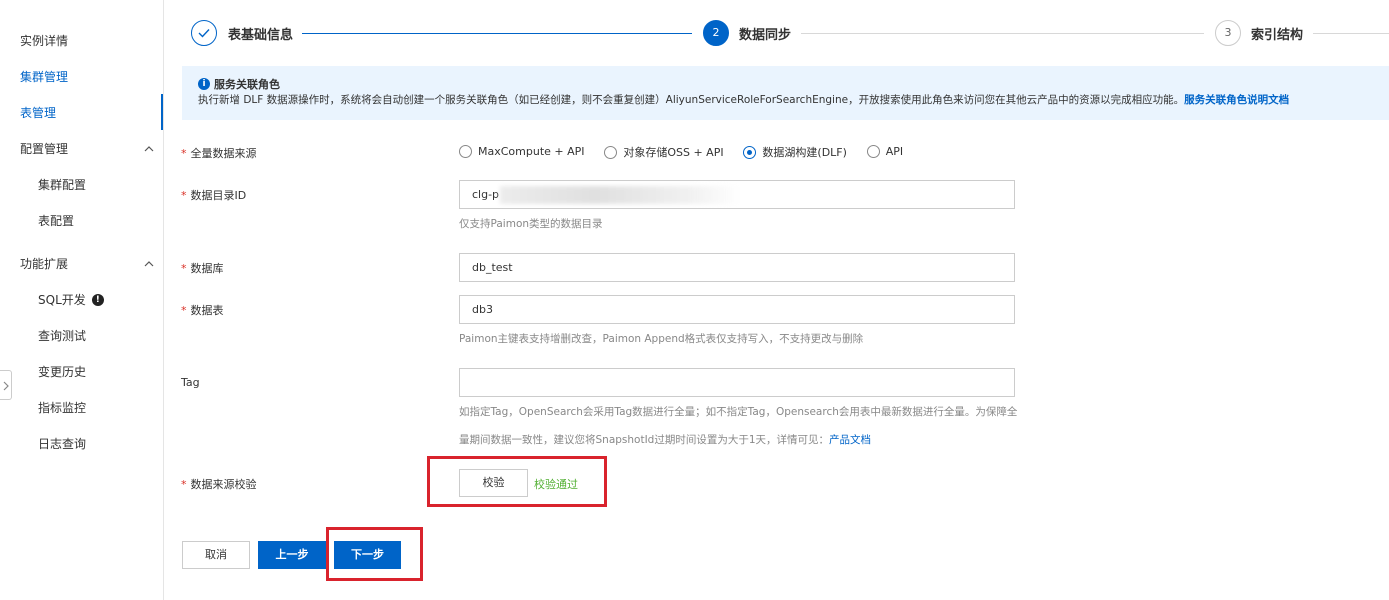  Describe the element at coordinates (531, 152) in the screenshot. I see `radio-label: MaxCompute + API` at that location.